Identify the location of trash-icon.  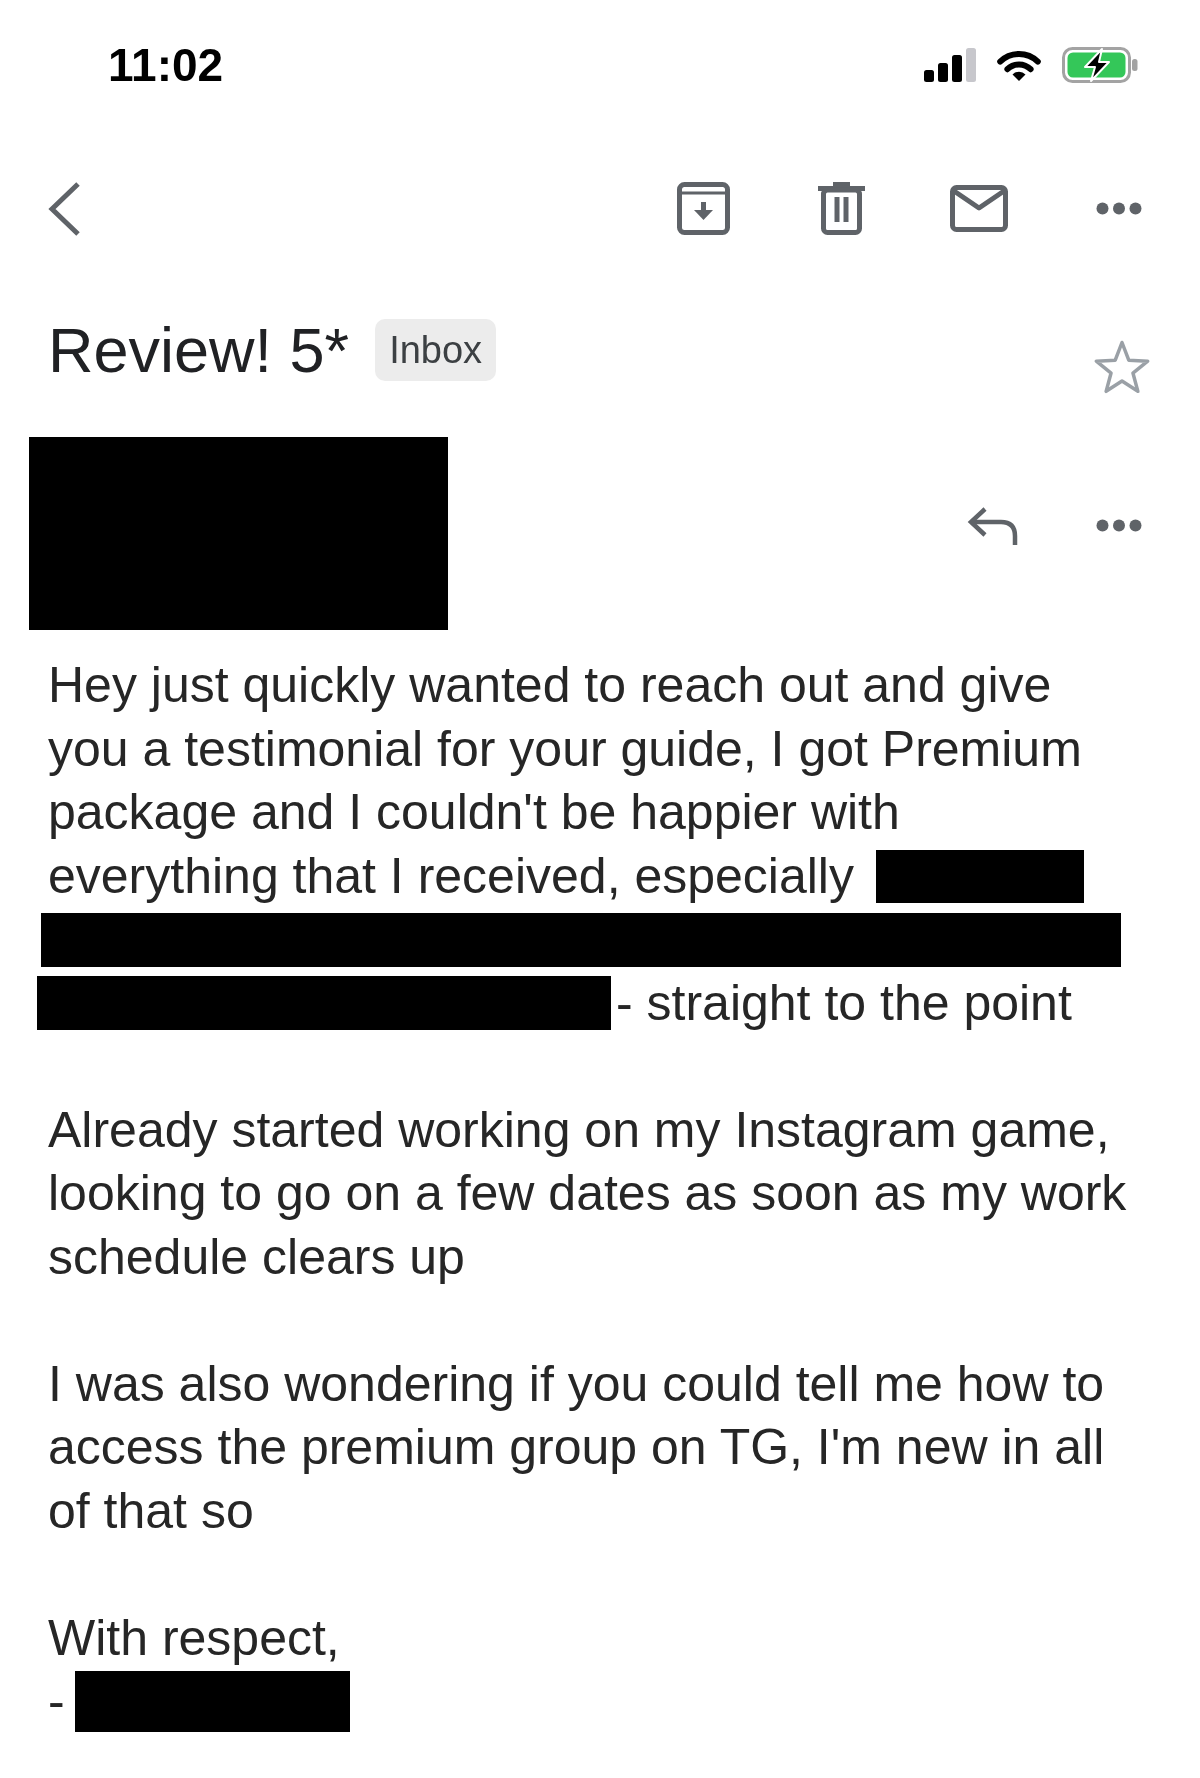
(841, 208).